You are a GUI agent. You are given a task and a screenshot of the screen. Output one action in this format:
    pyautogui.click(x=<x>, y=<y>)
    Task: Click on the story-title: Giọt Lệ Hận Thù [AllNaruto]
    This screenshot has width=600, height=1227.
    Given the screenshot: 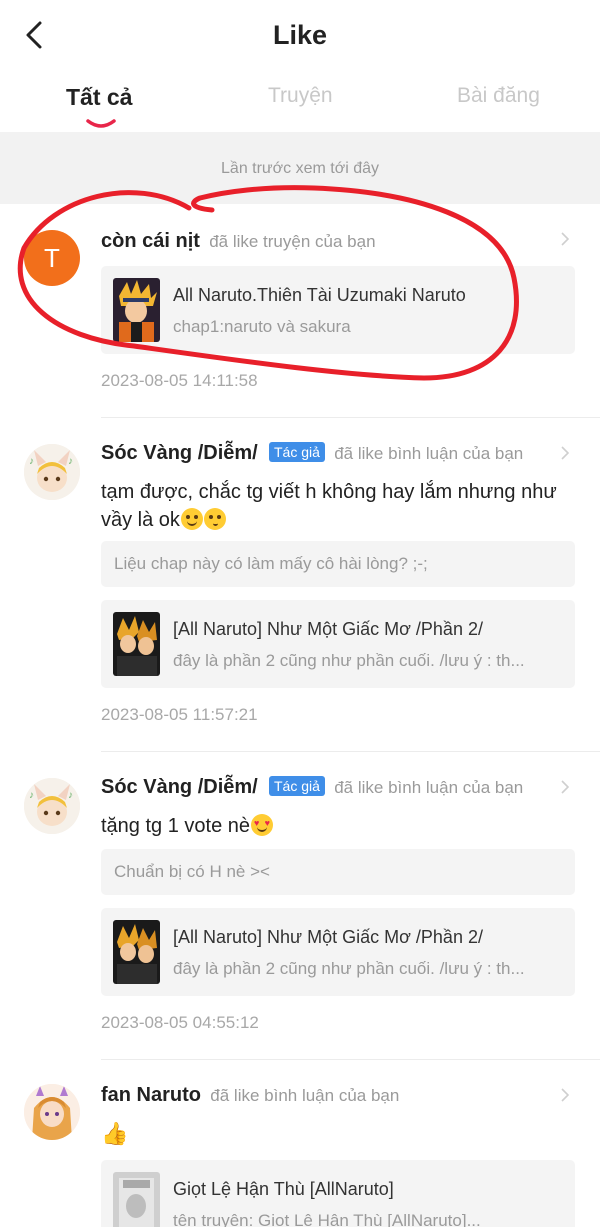 What is the action you would take?
    pyautogui.click(x=283, y=1189)
    